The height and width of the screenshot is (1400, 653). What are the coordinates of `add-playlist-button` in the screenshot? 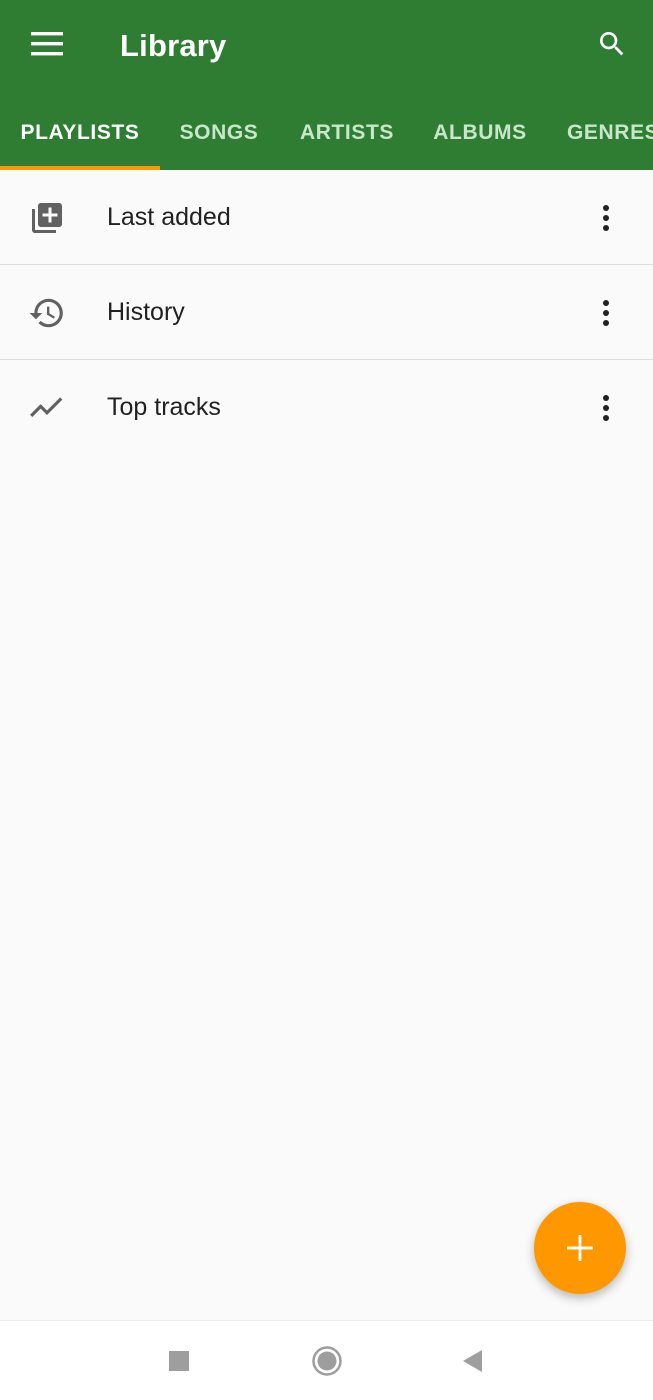 It's located at (580, 1248).